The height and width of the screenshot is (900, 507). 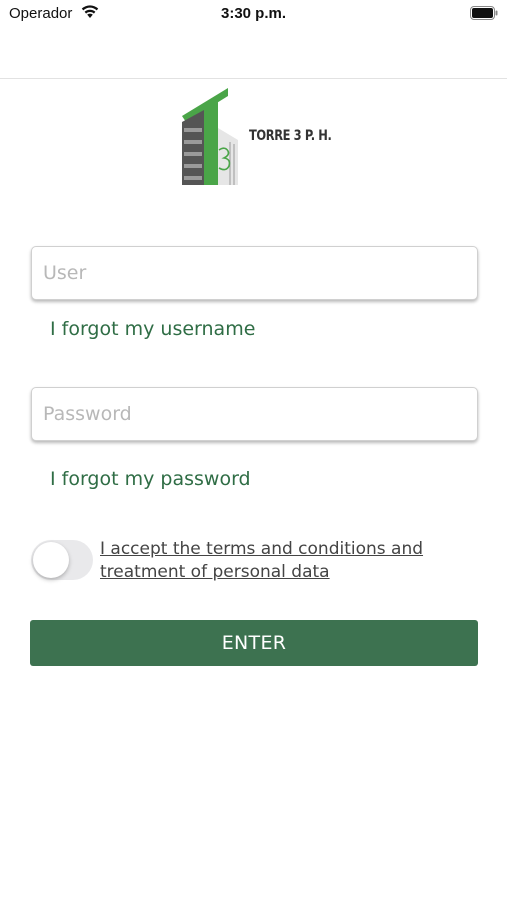 What do you see at coordinates (210, 136) in the screenshot?
I see `building-logo-icon` at bounding box center [210, 136].